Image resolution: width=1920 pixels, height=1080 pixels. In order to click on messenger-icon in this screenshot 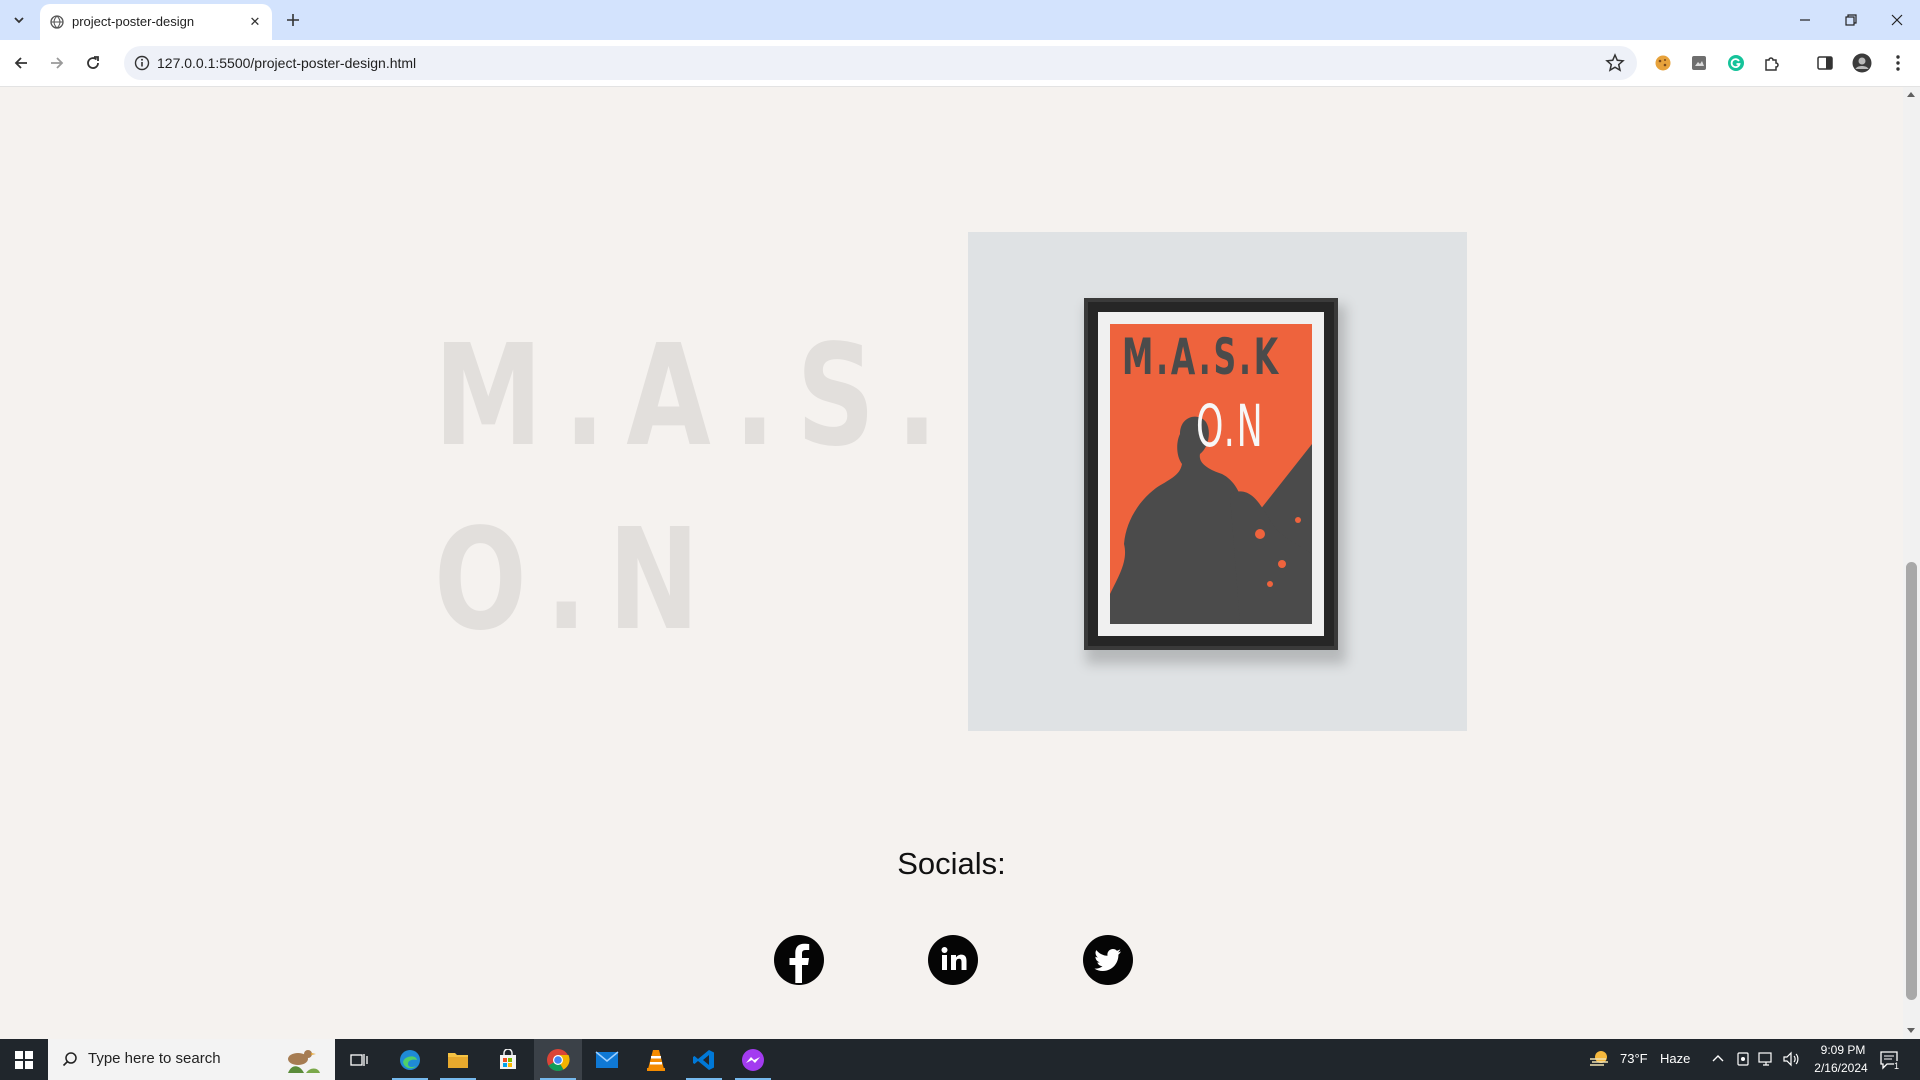, I will do `click(753, 1059)`.